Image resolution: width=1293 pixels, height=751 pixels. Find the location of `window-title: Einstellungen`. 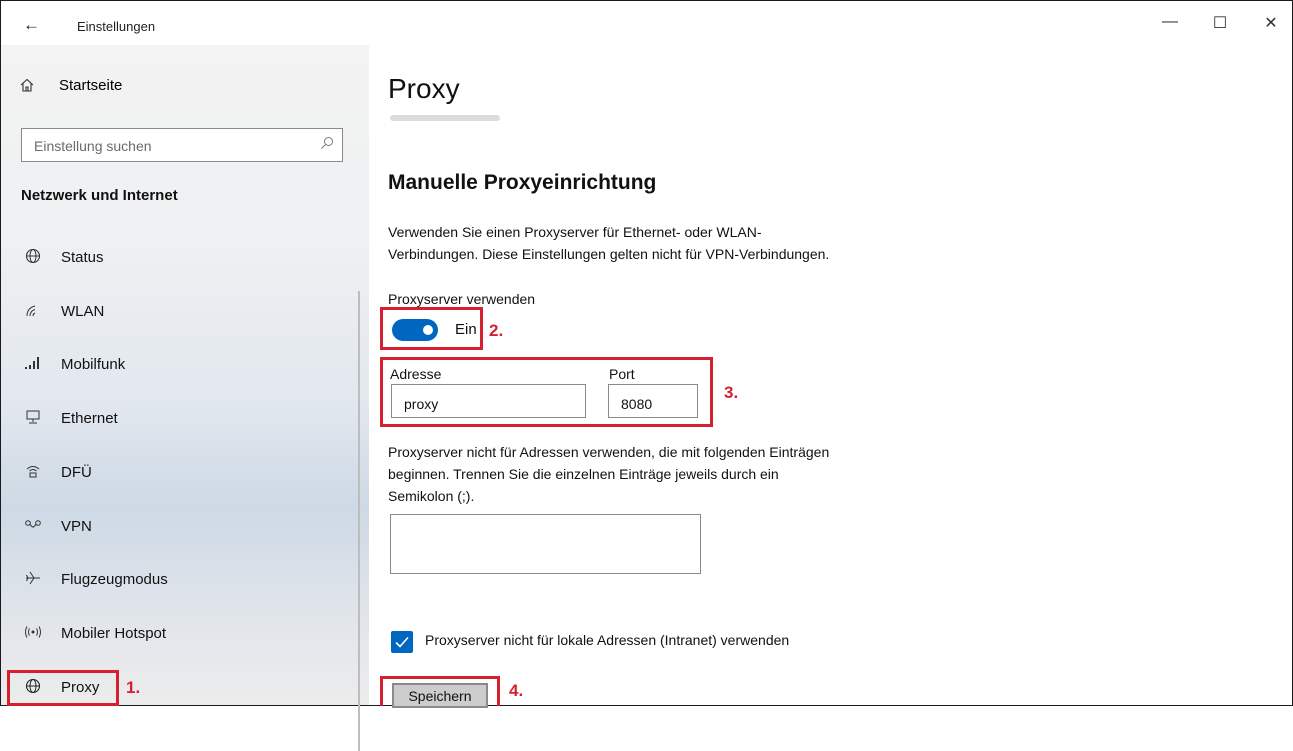

window-title: Einstellungen is located at coordinates (116, 26).